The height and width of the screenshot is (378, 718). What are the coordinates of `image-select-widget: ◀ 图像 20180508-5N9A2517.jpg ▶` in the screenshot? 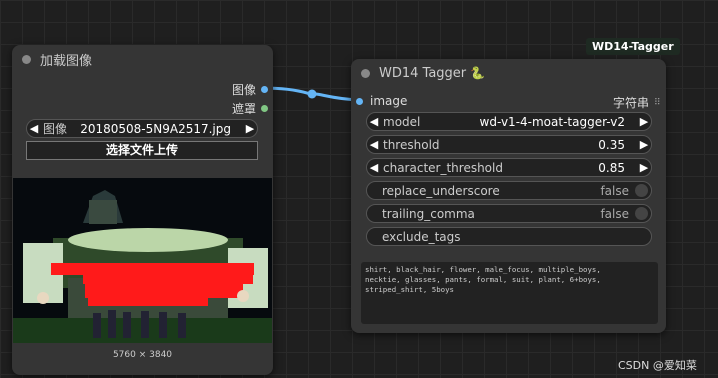 It's located at (142, 128).